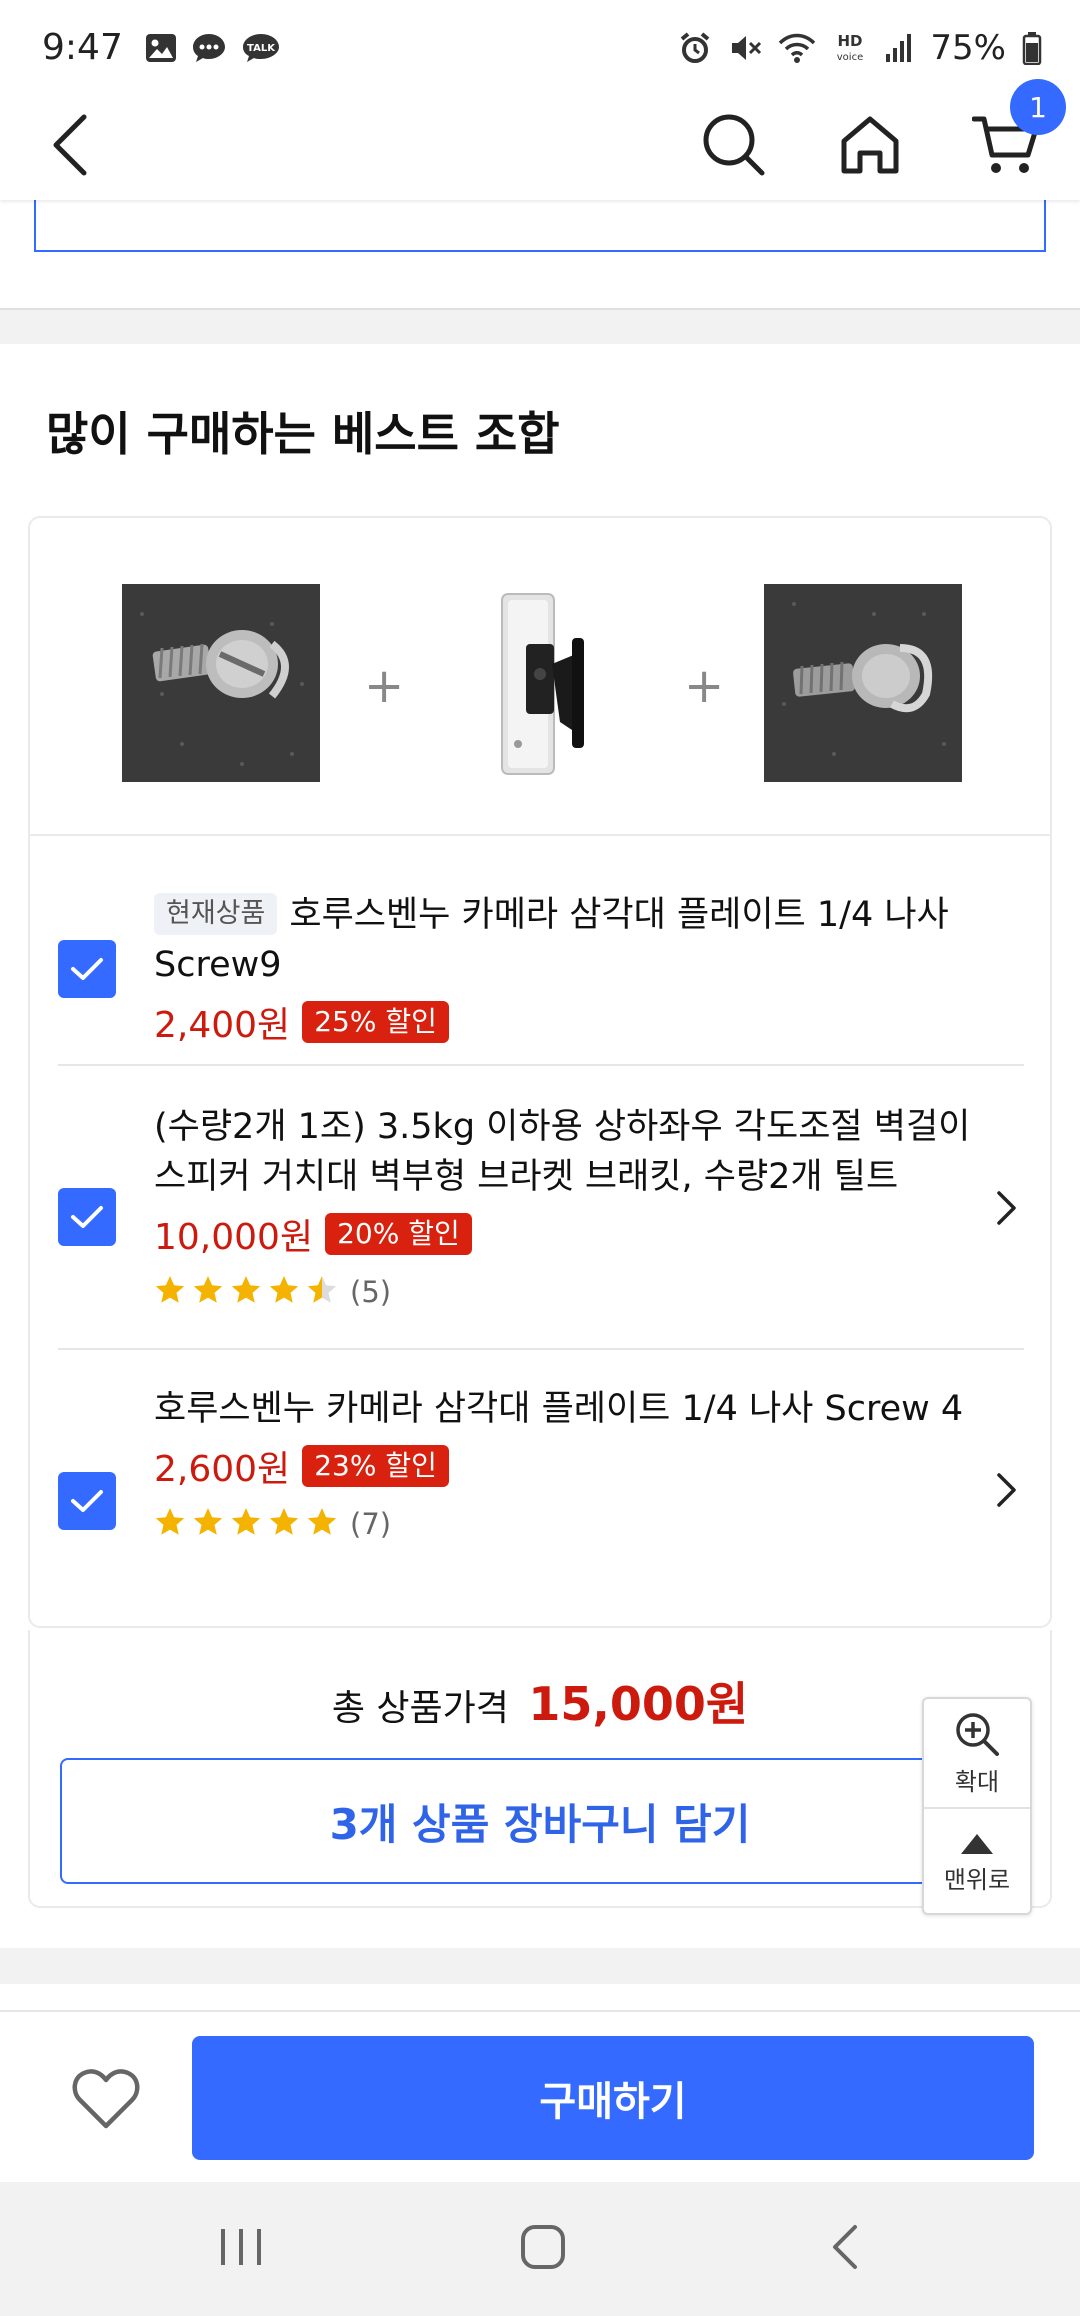 The width and height of the screenshot is (1080, 2316). I want to click on total-section: 총 상품가격 15,000원 3개 상품 장바구니 담기, so click(540, 1769).